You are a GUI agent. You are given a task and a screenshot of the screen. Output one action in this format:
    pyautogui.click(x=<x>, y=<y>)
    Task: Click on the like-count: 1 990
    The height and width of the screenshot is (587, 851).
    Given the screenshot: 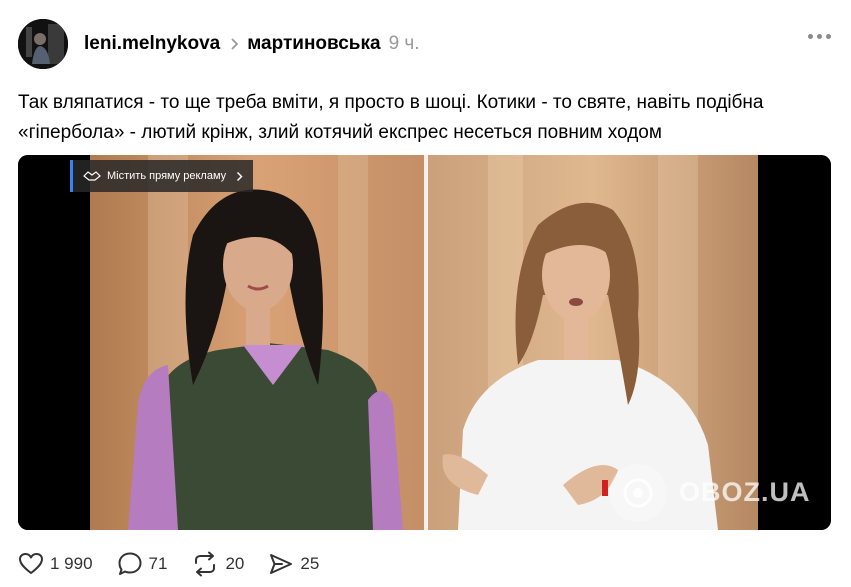 What is the action you would take?
    pyautogui.click(x=71, y=563)
    